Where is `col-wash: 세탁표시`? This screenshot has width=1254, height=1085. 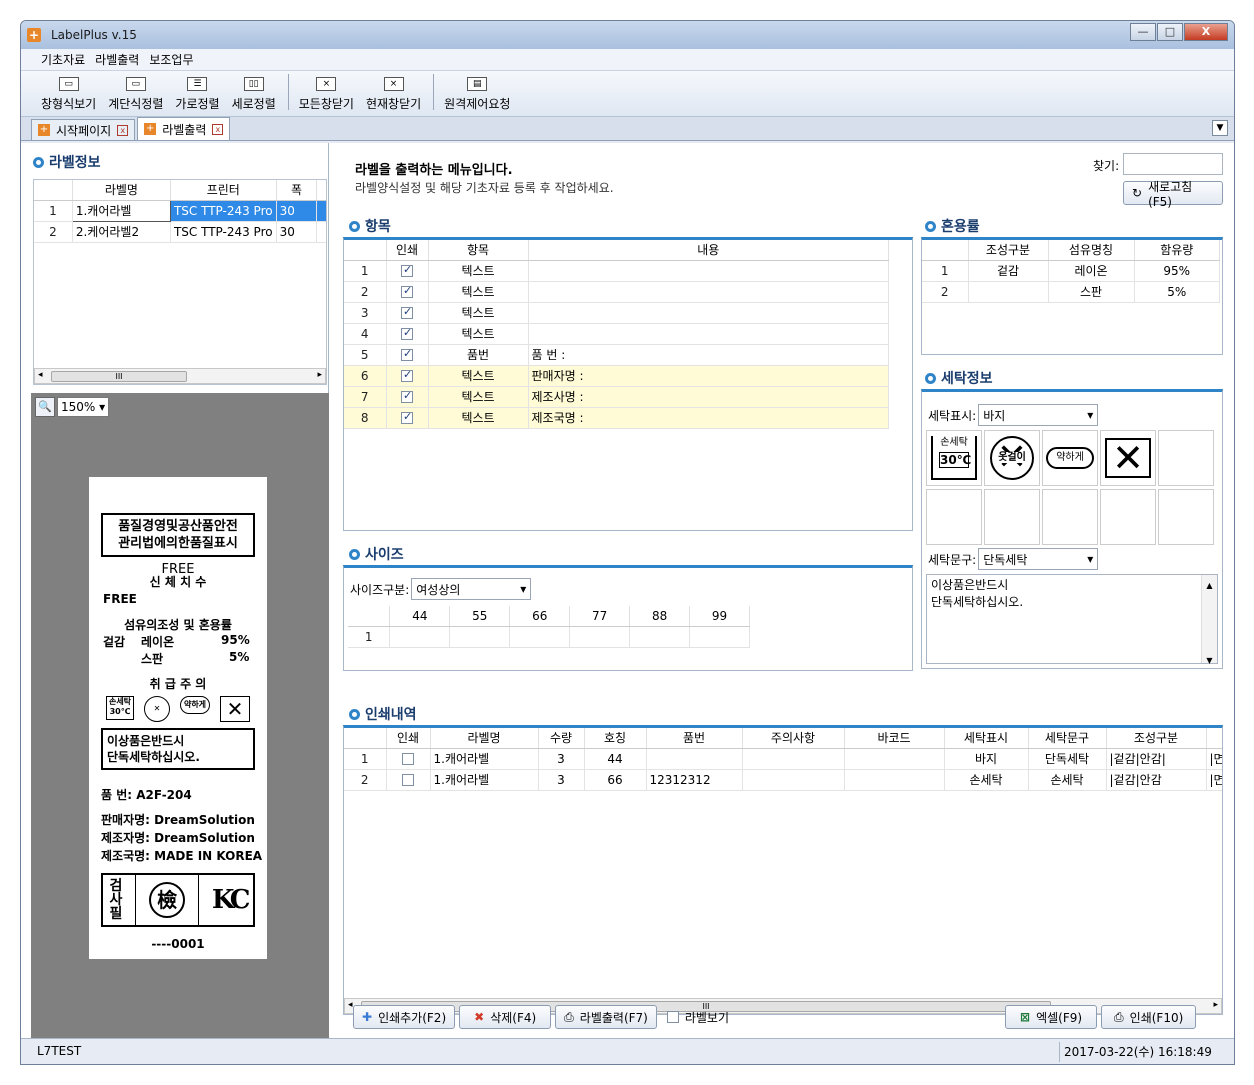
col-wash: 세탁표시 is located at coordinates (986, 738).